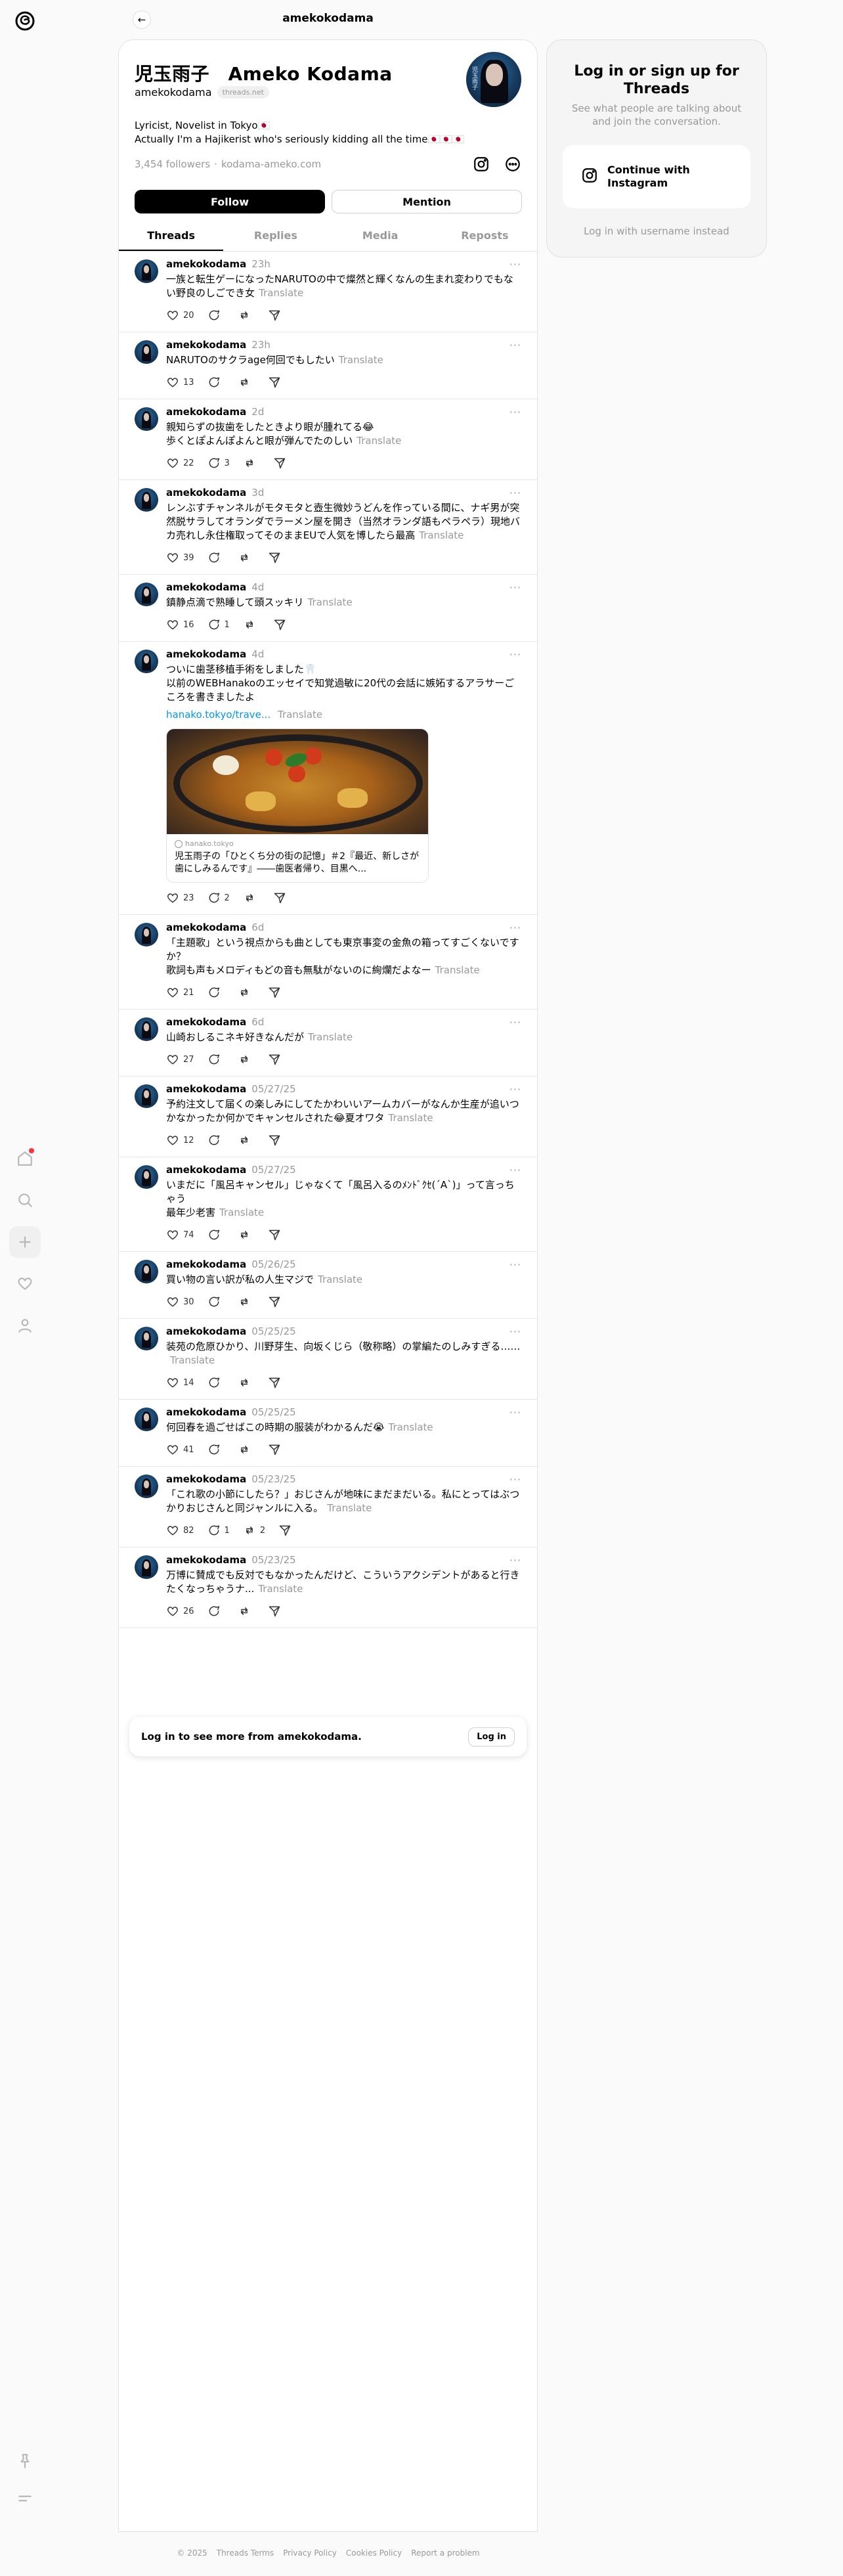  What do you see at coordinates (485, 236) in the screenshot?
I see `tab-reposts: Reposts` at bounding box center [485, 236].